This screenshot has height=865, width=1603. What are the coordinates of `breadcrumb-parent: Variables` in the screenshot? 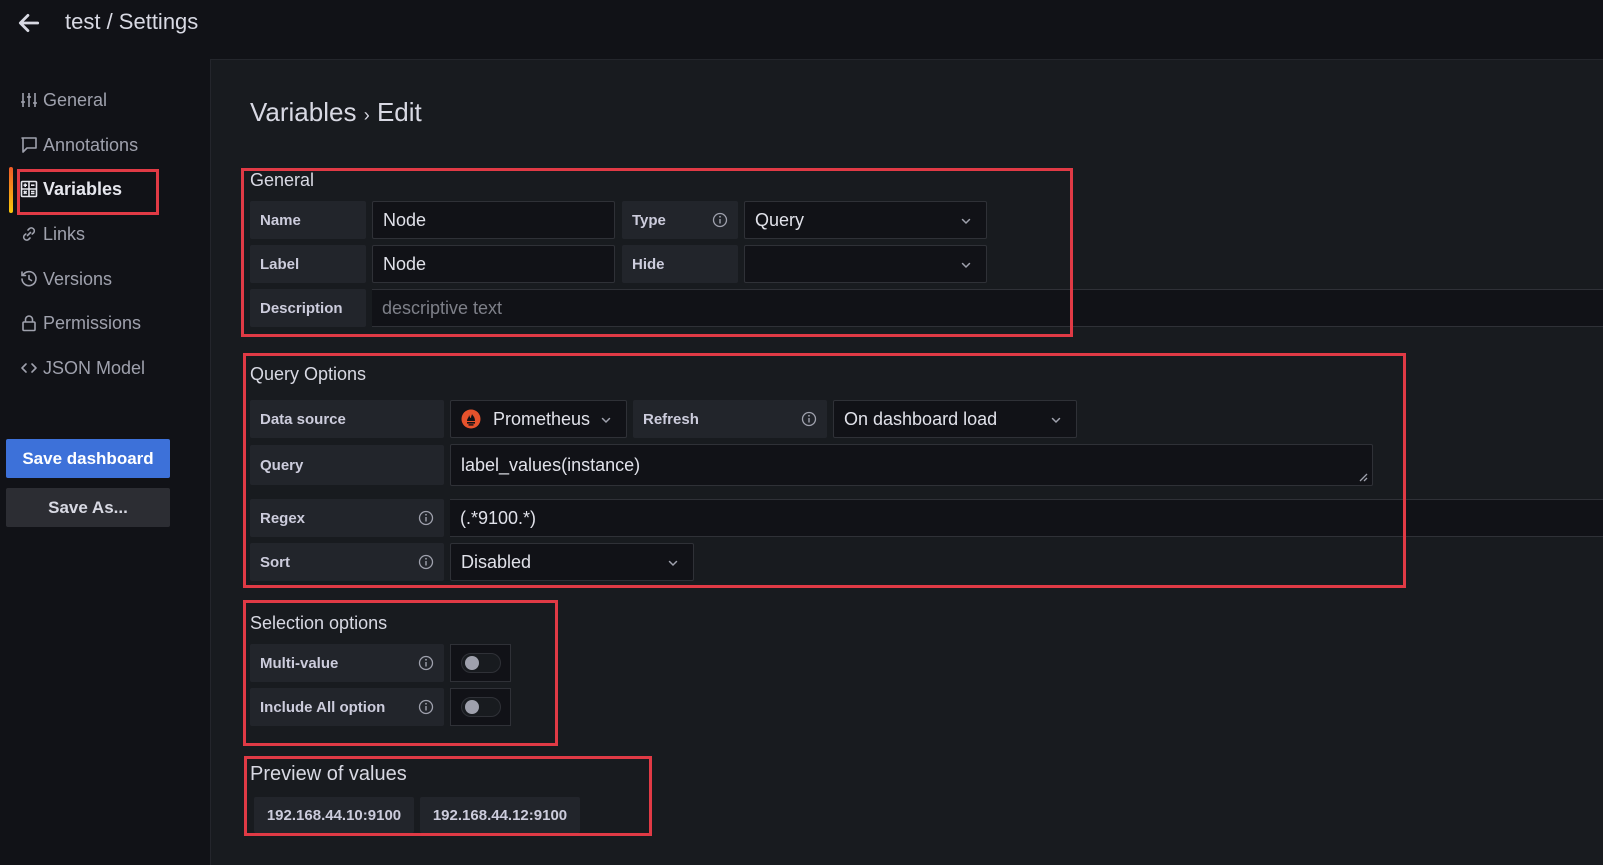 It's located at (303, 112).